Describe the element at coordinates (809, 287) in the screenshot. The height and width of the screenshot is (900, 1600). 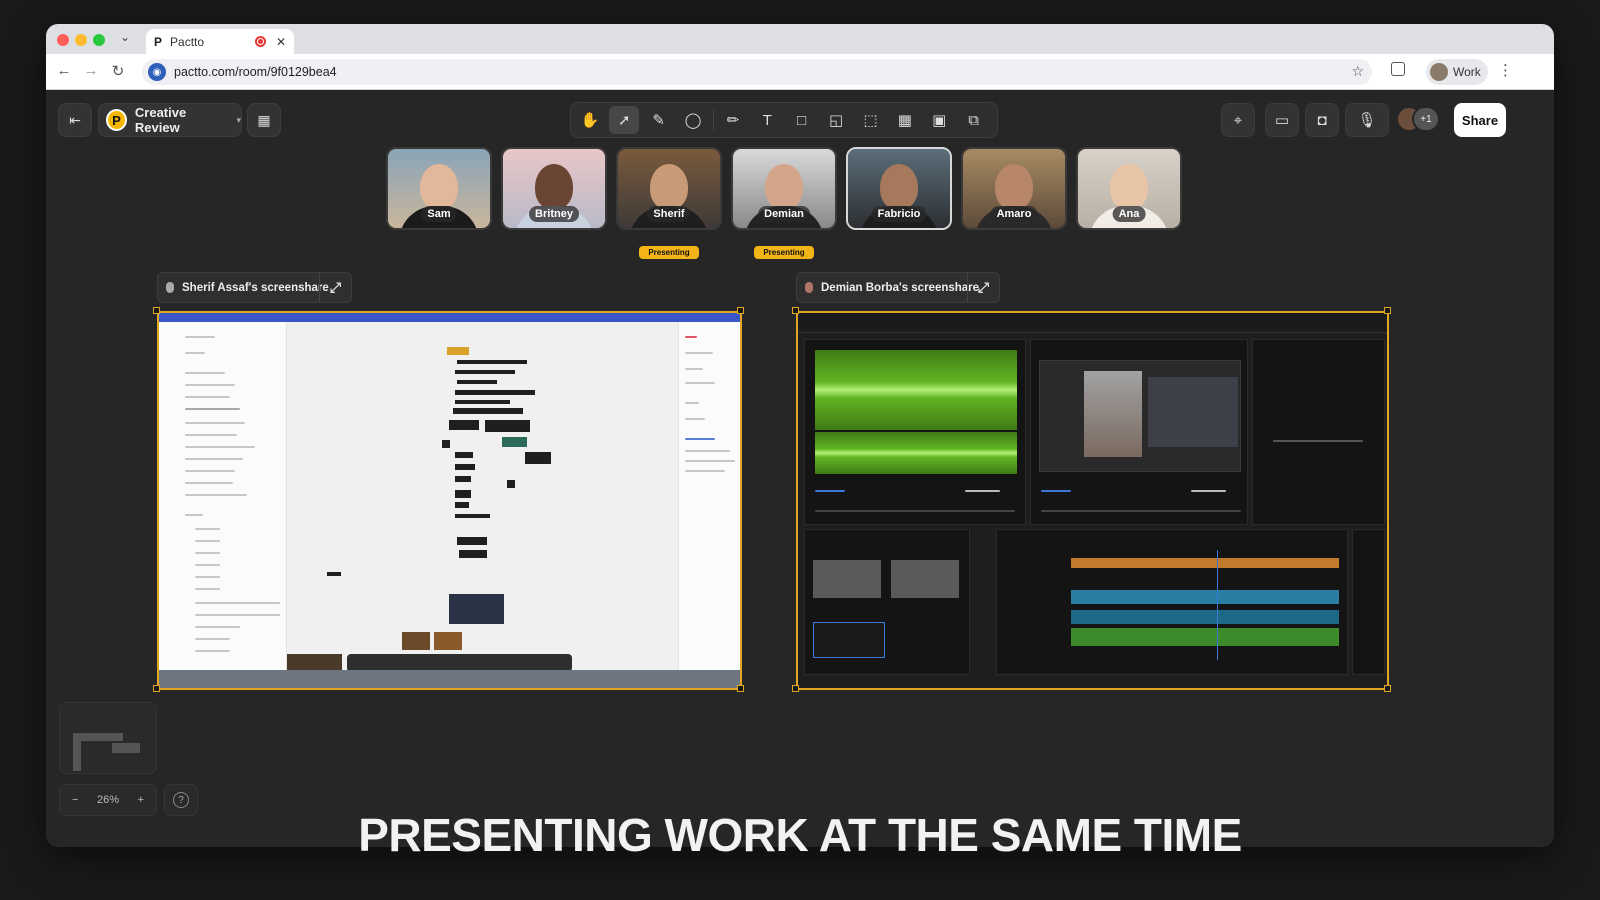
I see `avatar` at that location.